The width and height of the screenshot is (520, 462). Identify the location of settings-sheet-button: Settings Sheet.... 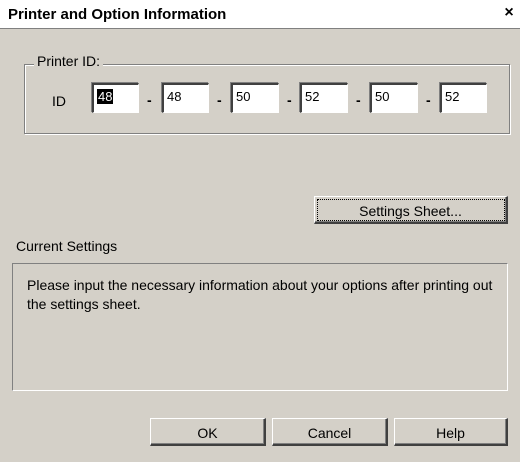
(411, 210).